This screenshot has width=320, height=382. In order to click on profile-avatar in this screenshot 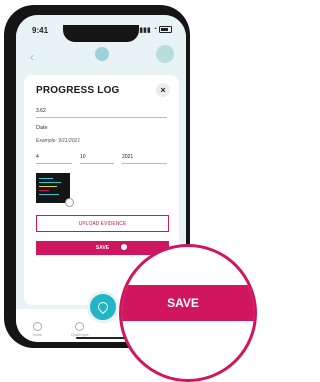, I will do `click(165, 54)`.